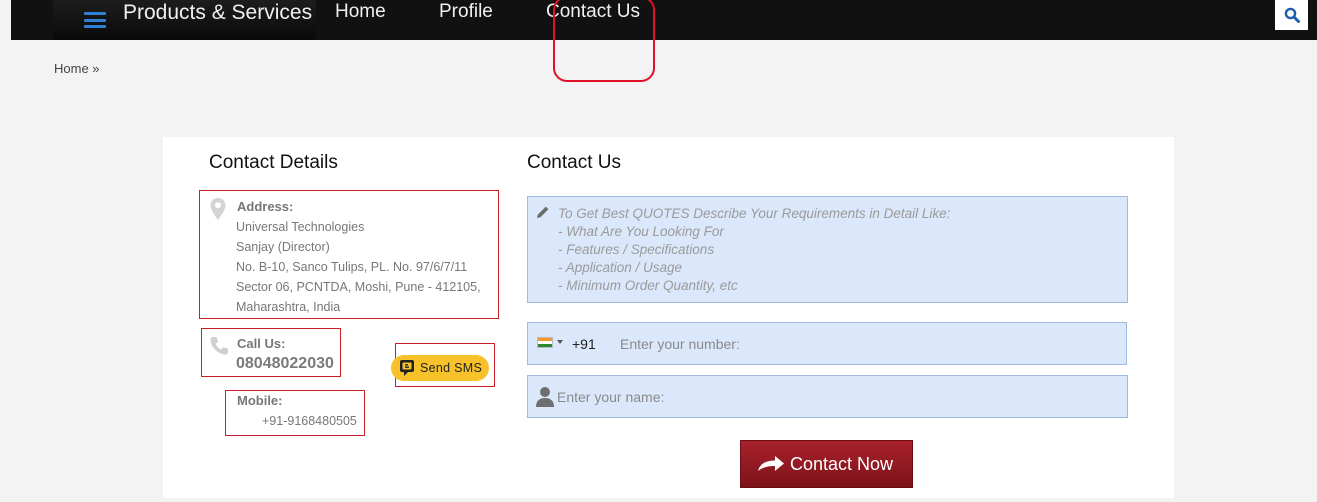  I want to click on nav-profile-link: Profile, so click(466, 12).